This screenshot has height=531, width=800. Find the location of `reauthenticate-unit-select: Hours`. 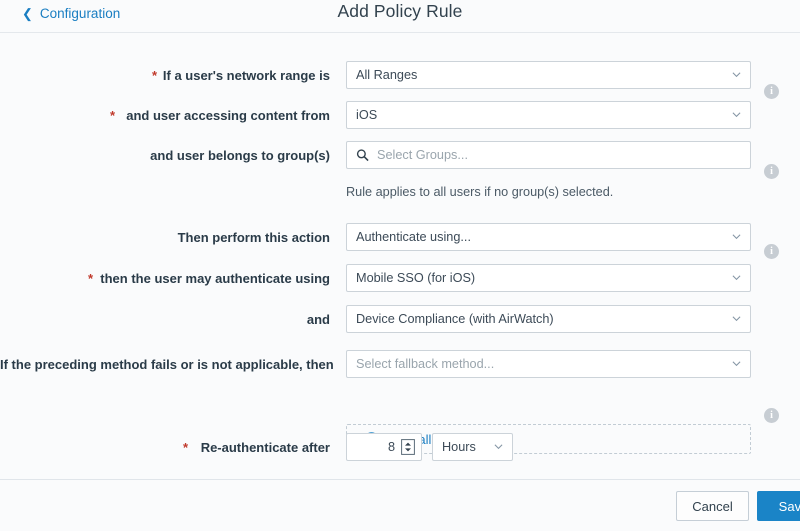

reauthenticate-unit-select: Hours is located at coordinates (472, 447).